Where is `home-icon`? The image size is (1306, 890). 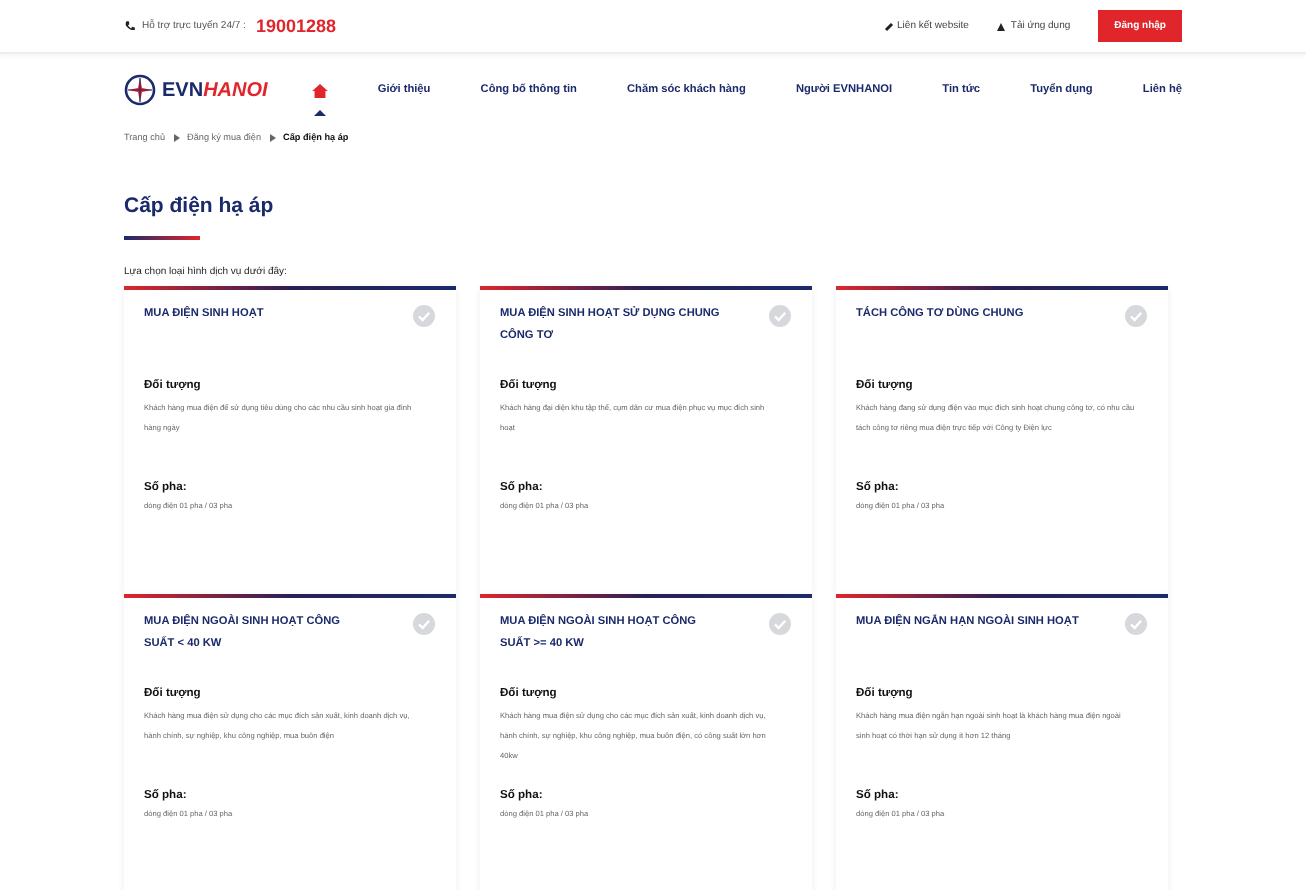 home-icon is located at coordinates (319, 90).